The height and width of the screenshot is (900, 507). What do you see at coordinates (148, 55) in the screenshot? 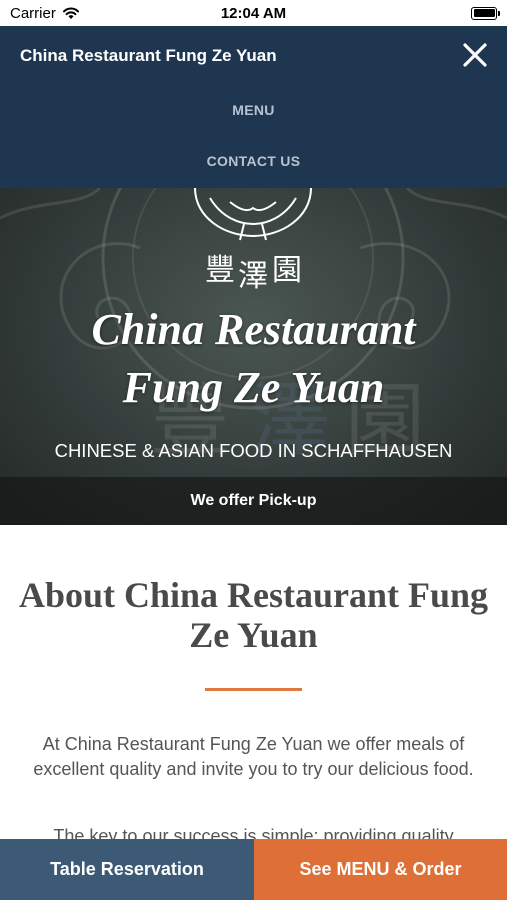
I see `nav-title: China Restaurant Fung Ze Yuan` at bounding box center [148, 55].